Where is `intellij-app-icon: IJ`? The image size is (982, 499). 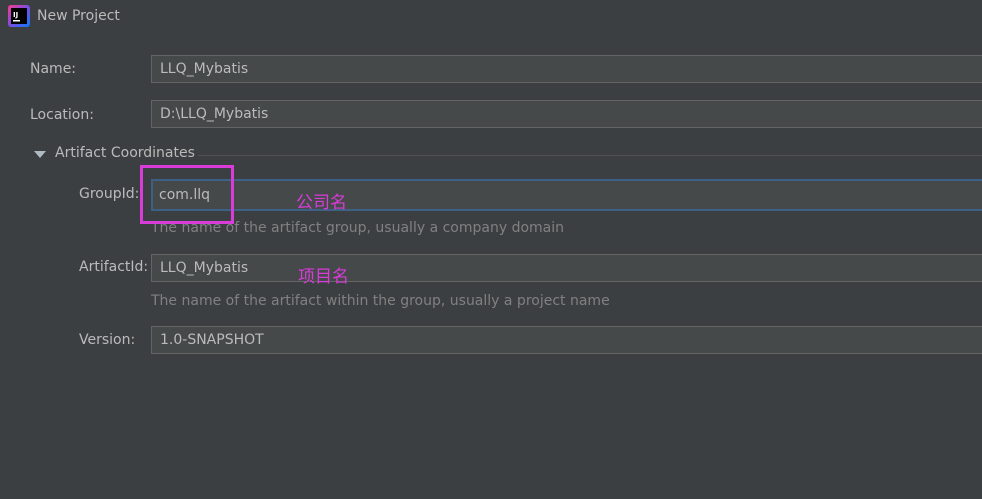 intellij-app-icon: IJ is located at coordinates (19, 16).